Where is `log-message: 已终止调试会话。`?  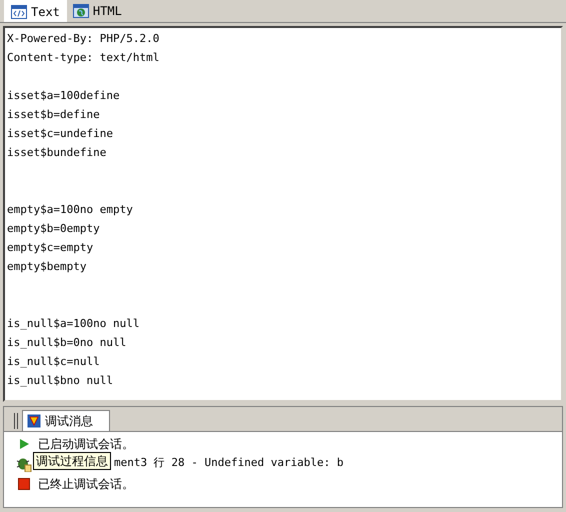 log-message: 已终止调试会话。 is located at coordinates (86, 484).